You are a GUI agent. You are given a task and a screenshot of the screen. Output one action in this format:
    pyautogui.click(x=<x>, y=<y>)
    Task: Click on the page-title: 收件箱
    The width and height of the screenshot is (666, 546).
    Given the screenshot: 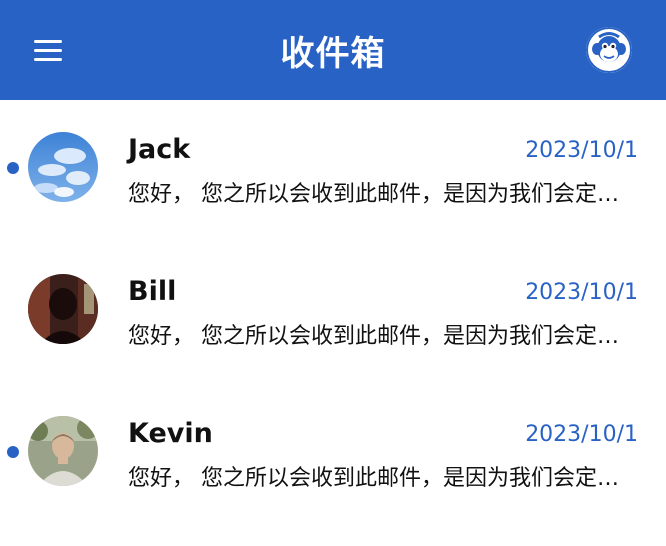 What is the action you would take?
    pyautogui.click(x=333, y=53)
    